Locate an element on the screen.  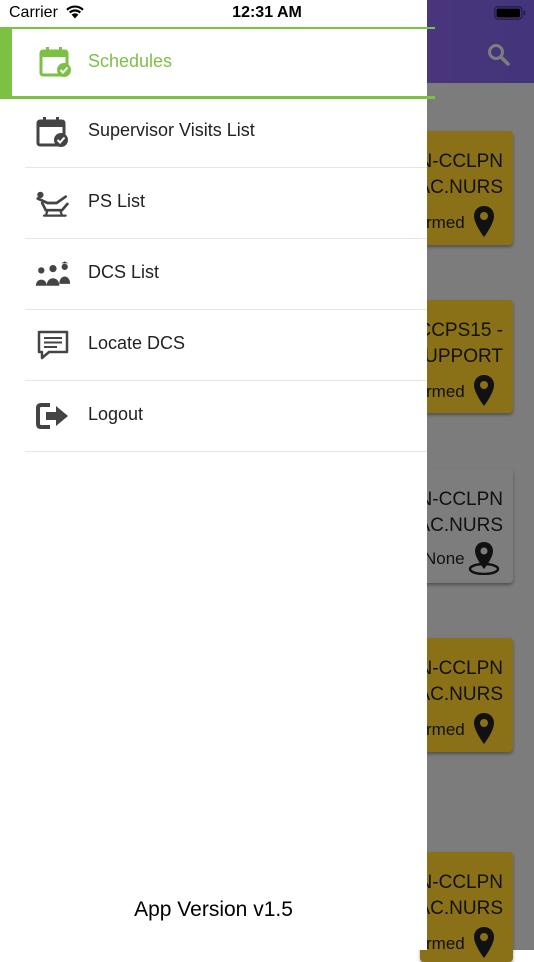
card-status: None is located at coordinates (444, 558).